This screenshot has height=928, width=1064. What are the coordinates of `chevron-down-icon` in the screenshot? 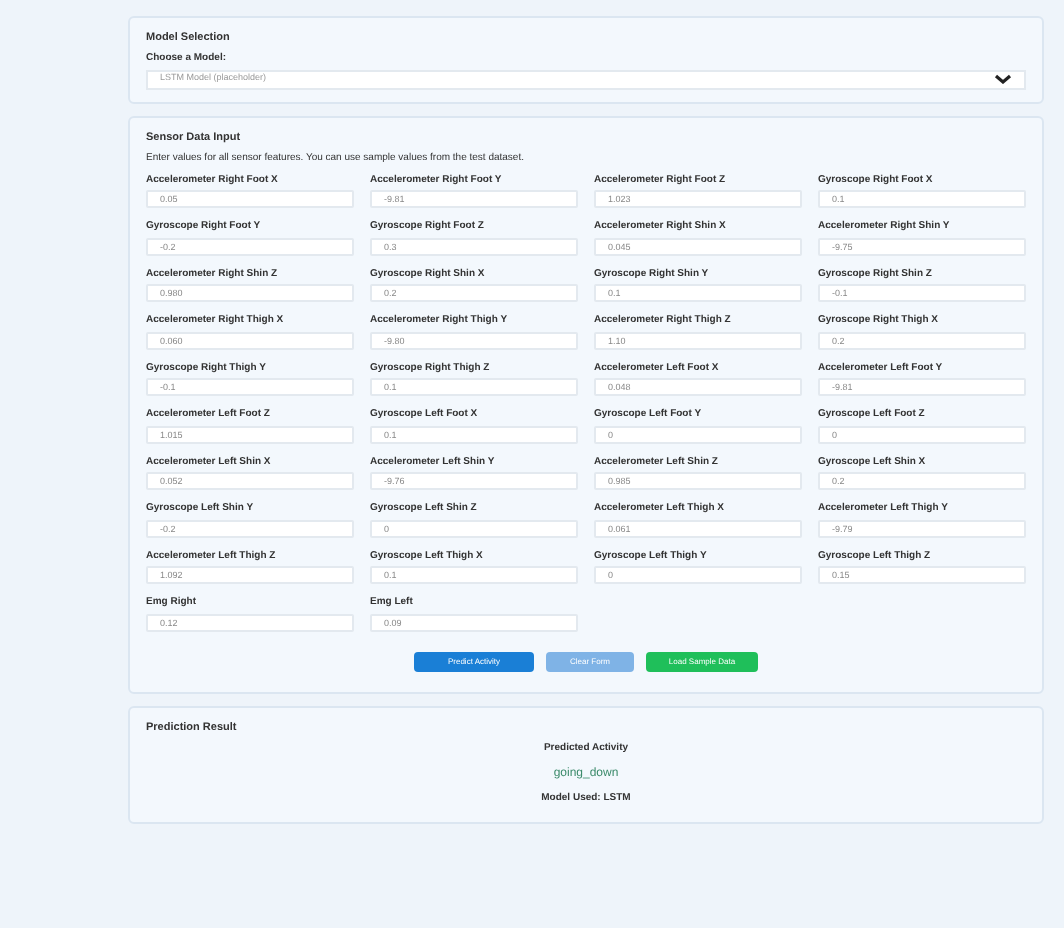 It's located at (1003, 79).